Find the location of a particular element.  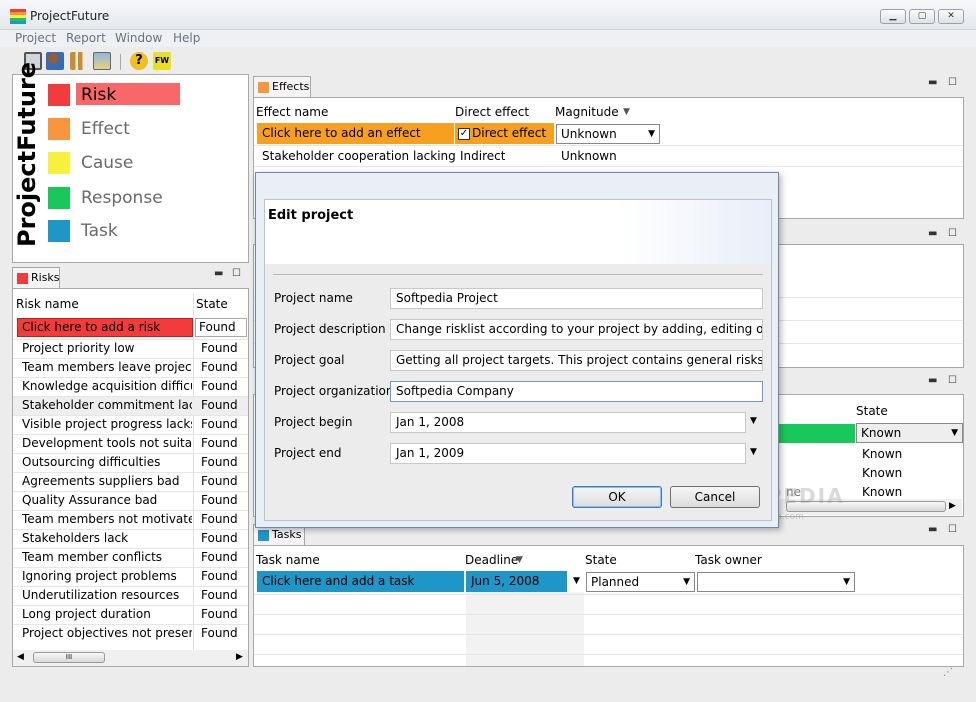

users-icon is located at coordinates (55, 61).